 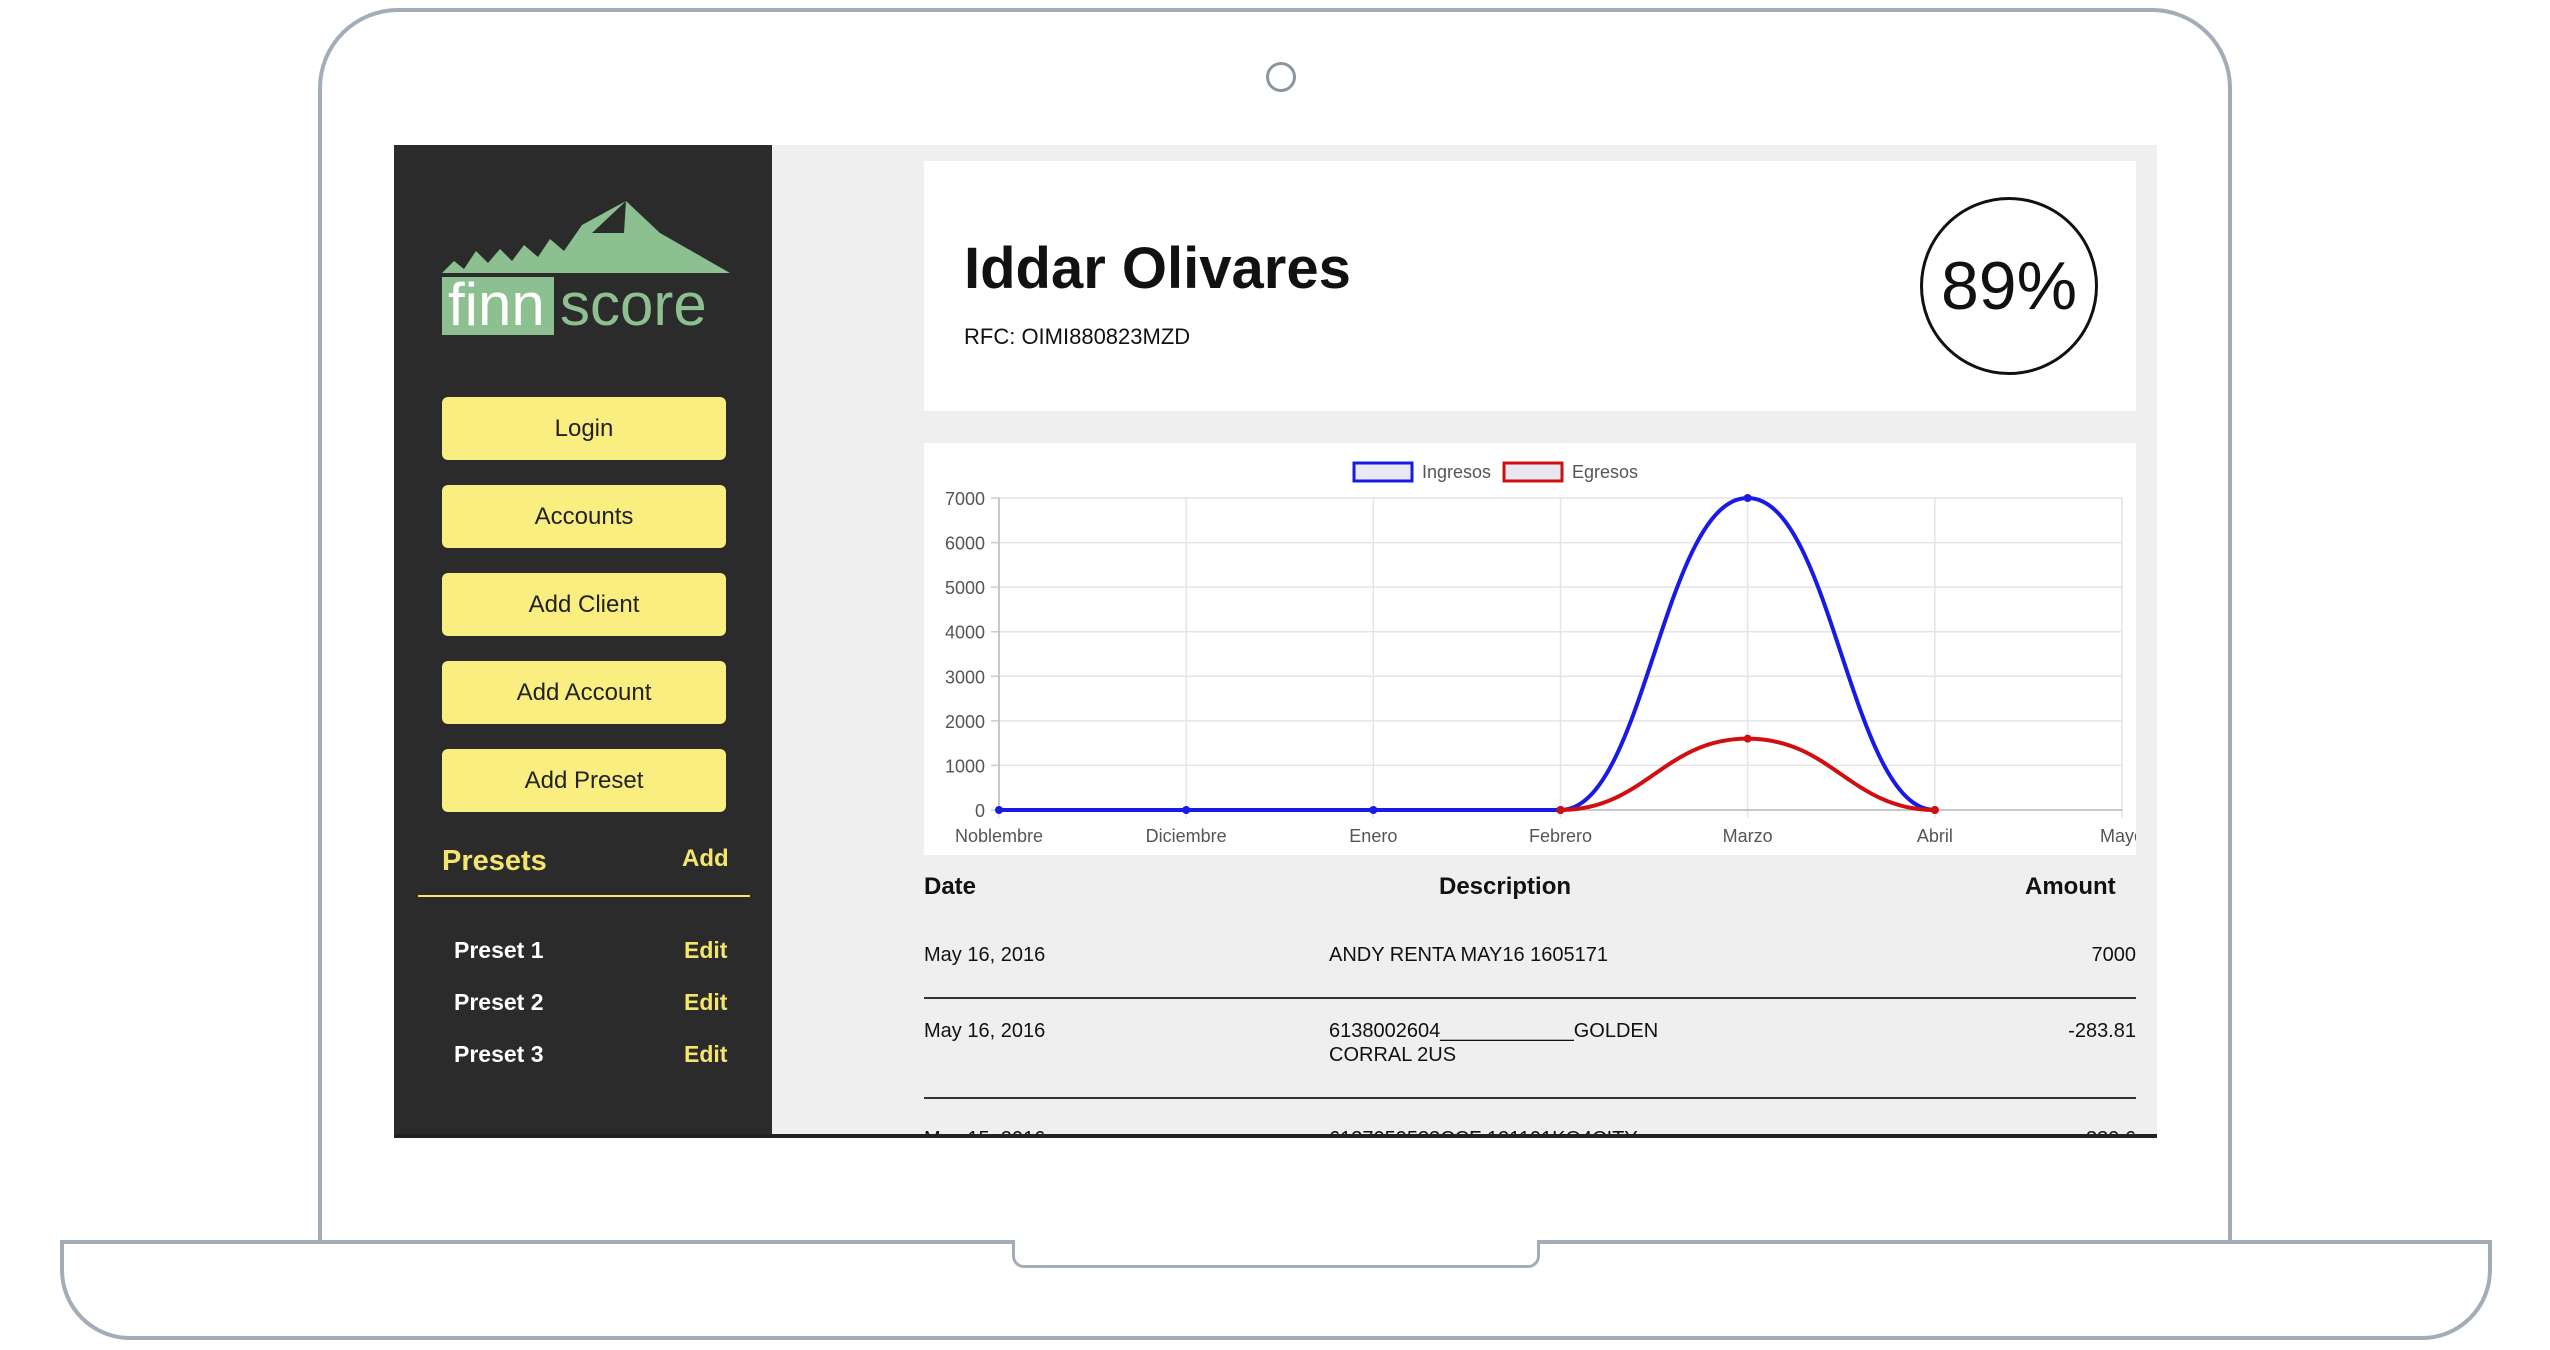 What do you see at coordinates (705, 859) in the screenshot?
I see `presets-add-link: Add` at bounding box center [705, 859].